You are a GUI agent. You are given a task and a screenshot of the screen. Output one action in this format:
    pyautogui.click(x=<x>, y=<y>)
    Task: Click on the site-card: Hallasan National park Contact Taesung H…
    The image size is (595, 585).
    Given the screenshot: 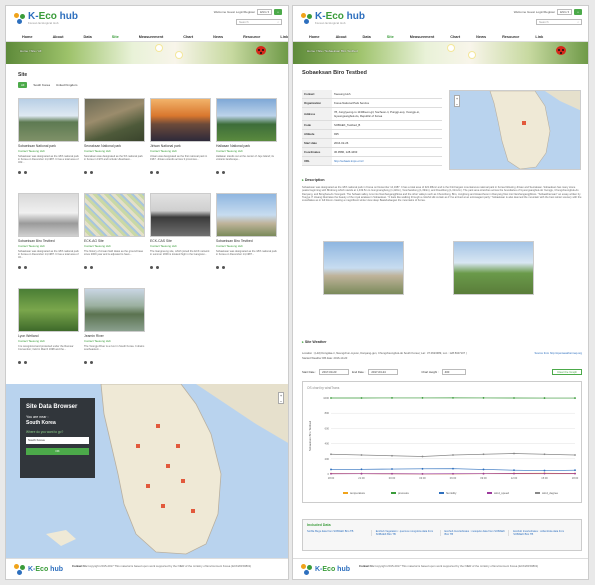 What is the action you would take?
    pyautogui.click(x=246, y=144)
    